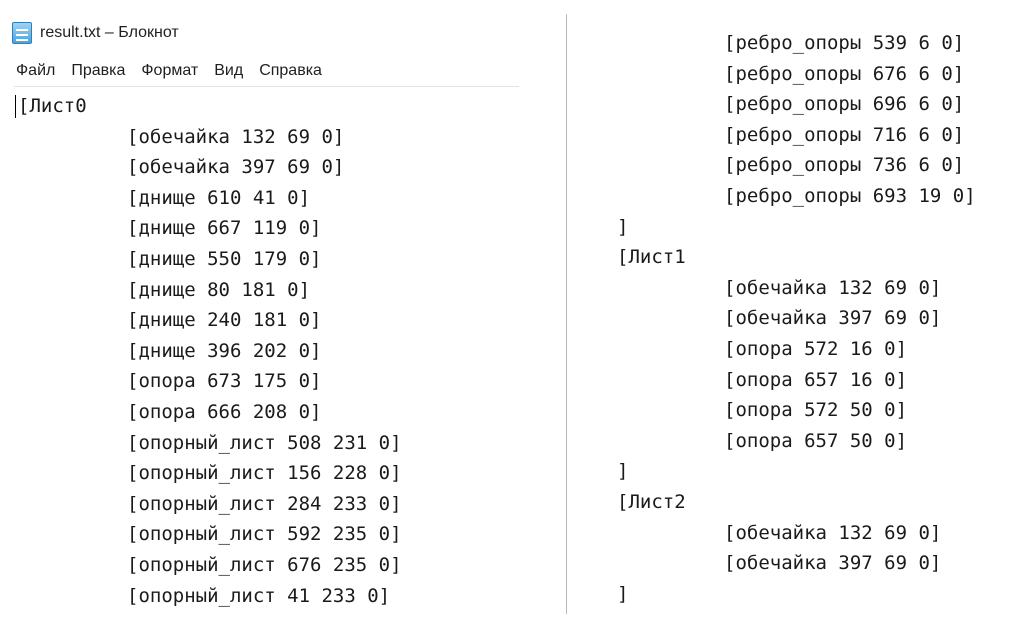 This screenshot has width=1029, height=625. I want to click on text-line: [опорный_лист 284 233 0], so click(264, 503).